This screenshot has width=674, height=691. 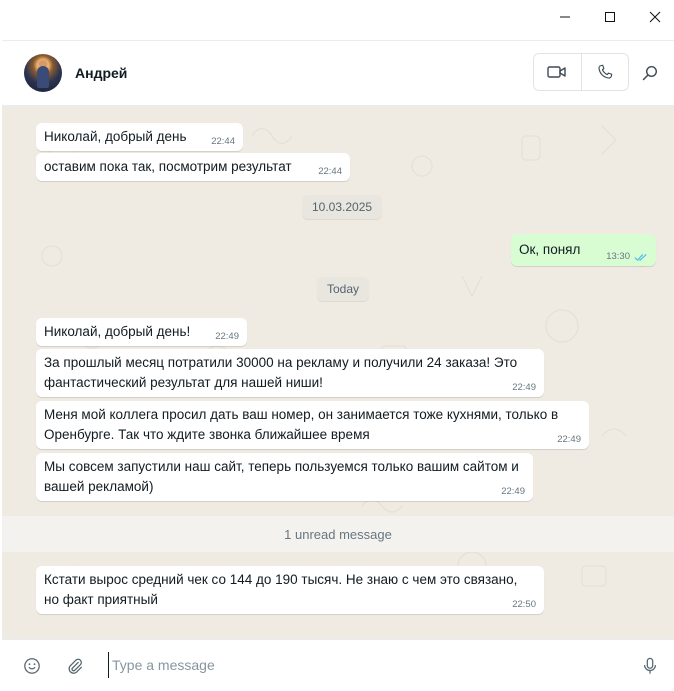 I want to click on video-call-button, so click(x=557, y=72).